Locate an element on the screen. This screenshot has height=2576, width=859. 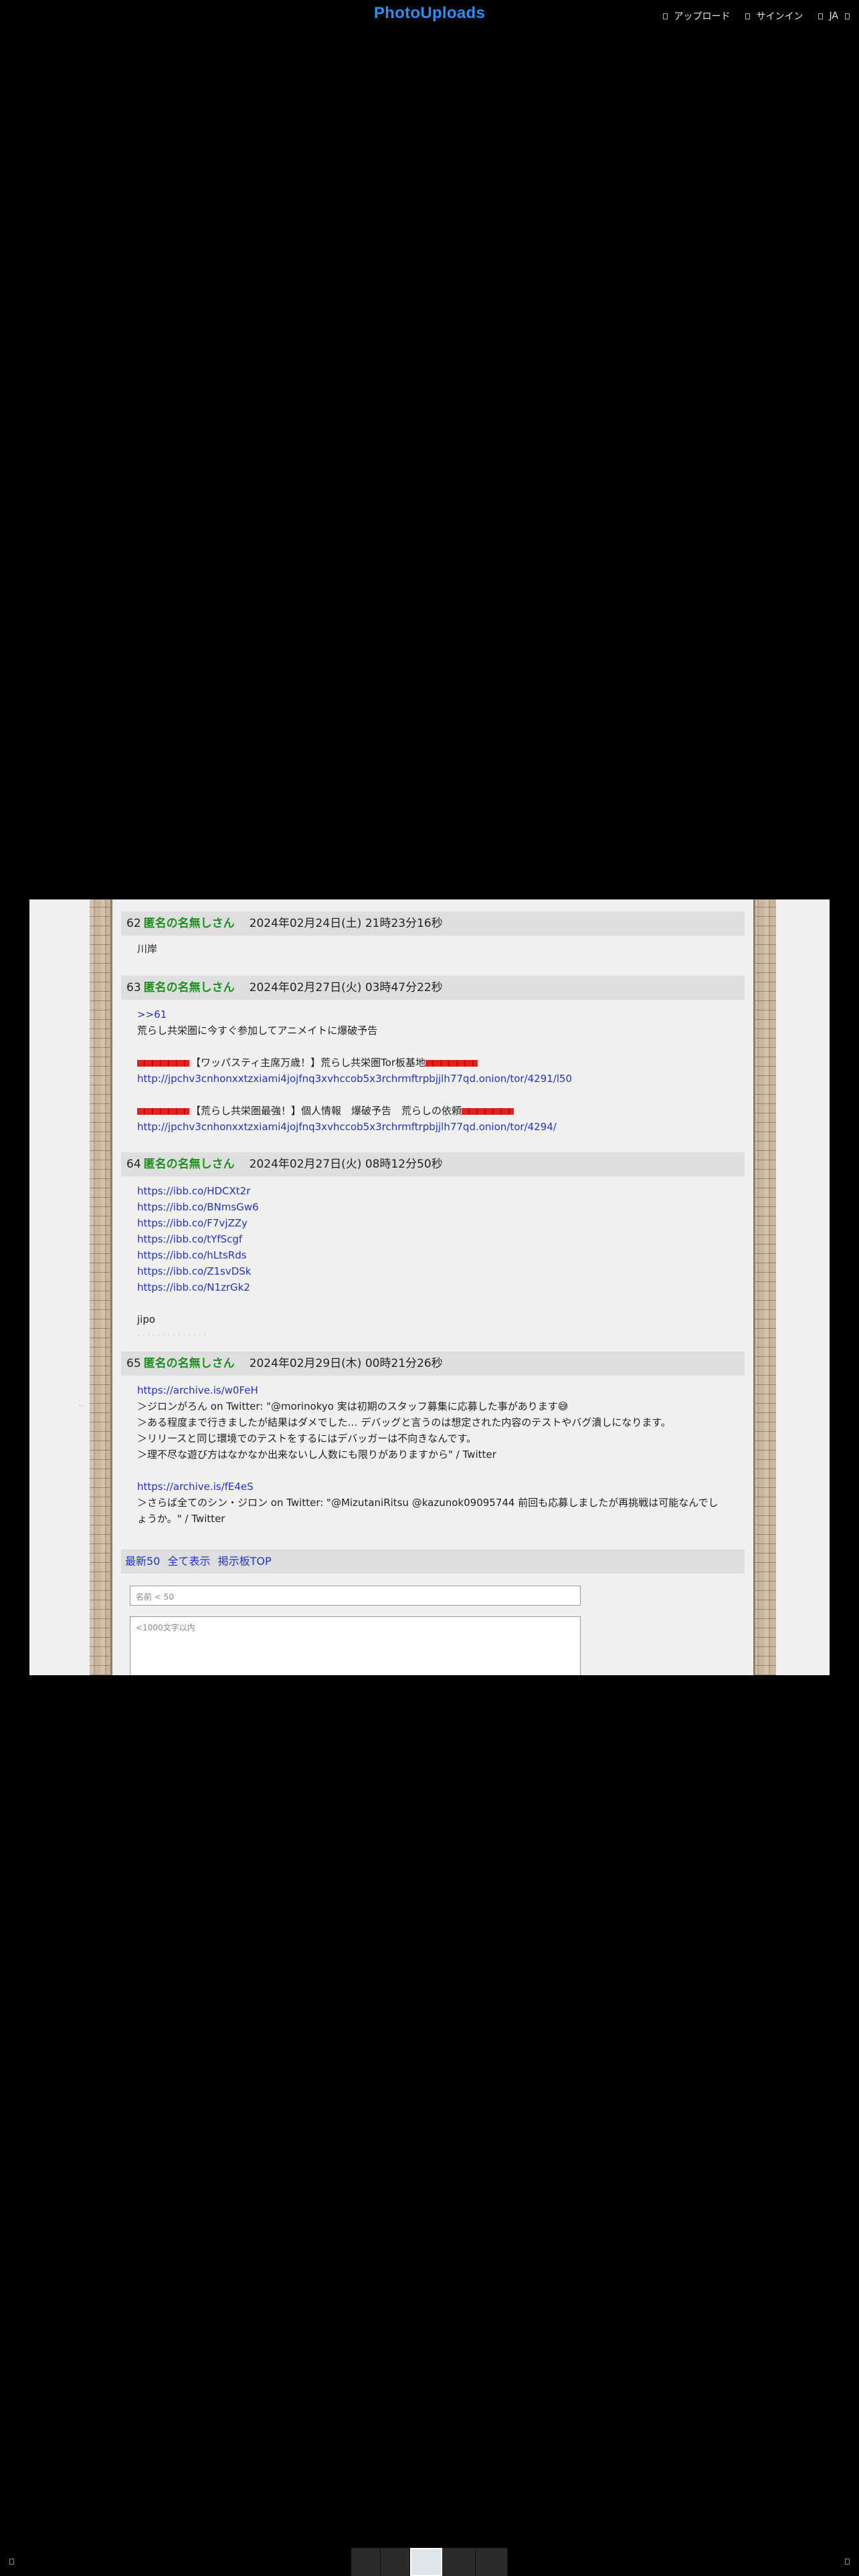
nav-language-label: JA is located at coordinates (833, 16).